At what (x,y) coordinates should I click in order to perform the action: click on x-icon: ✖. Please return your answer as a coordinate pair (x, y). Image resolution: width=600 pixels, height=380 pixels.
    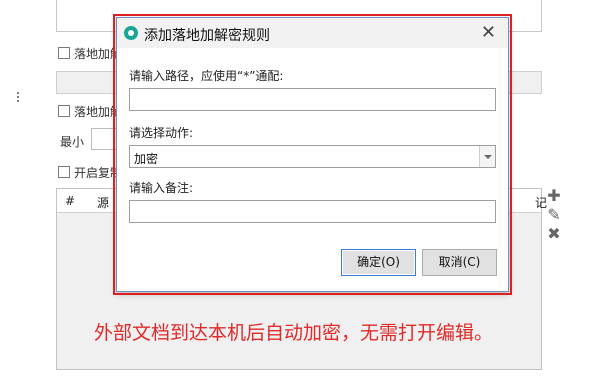
    Looking at the image, I should click on (554, 234).